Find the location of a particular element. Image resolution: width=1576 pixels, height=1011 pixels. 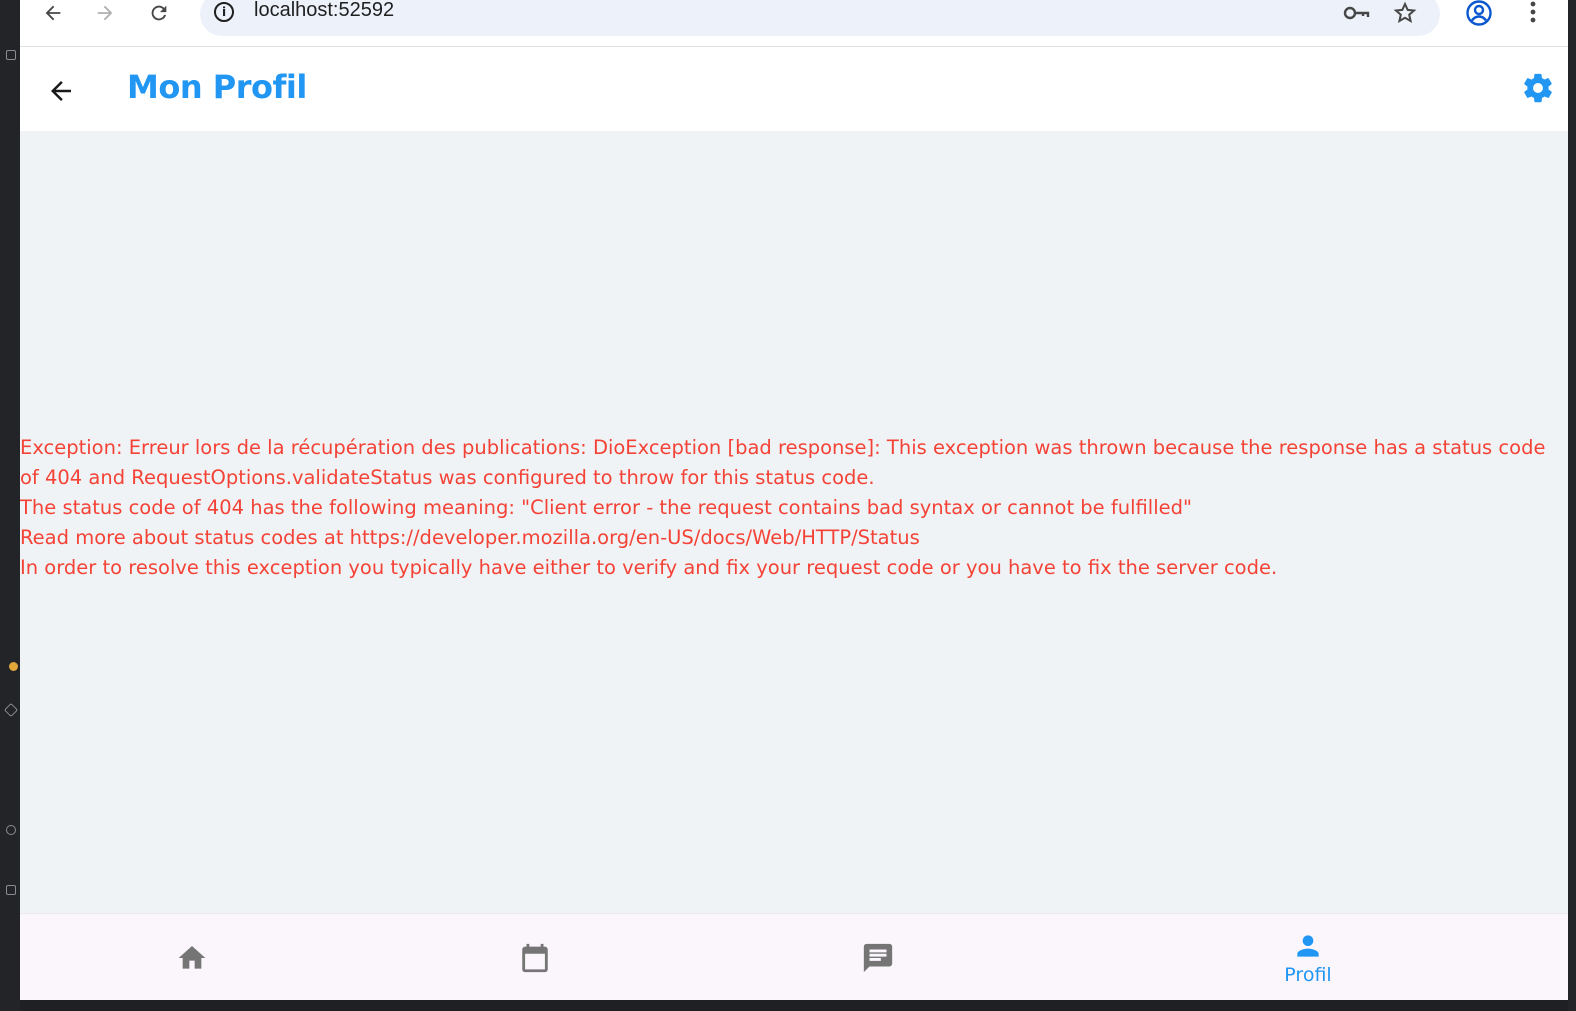

nav-item-home is located at coordinates (192, 957).